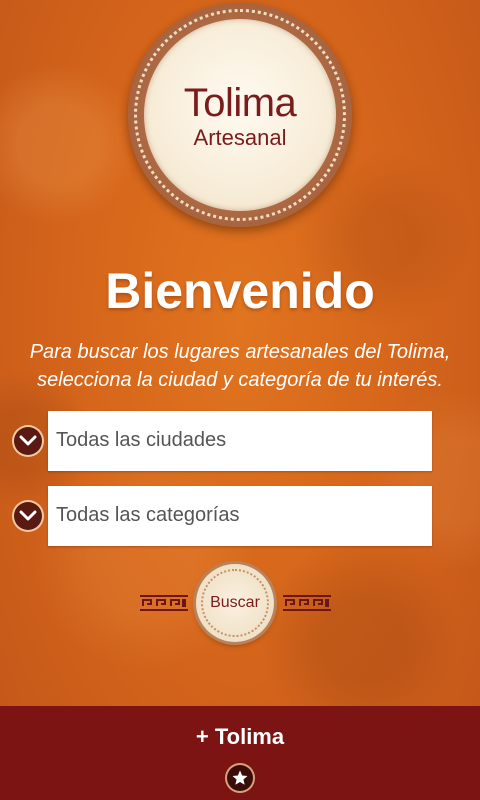  I want to click on logo-title: Tolima, so click(240, 103).